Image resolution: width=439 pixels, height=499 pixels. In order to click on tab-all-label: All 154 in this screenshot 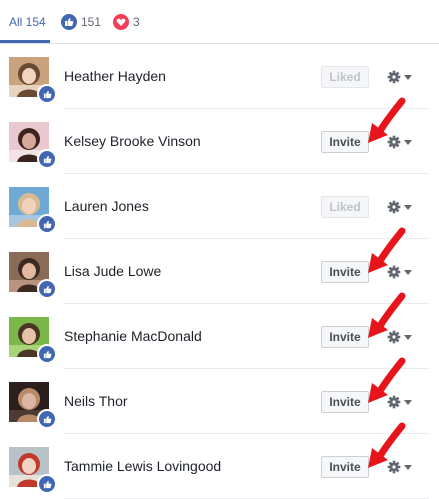, I will do `click(27, 22)`.